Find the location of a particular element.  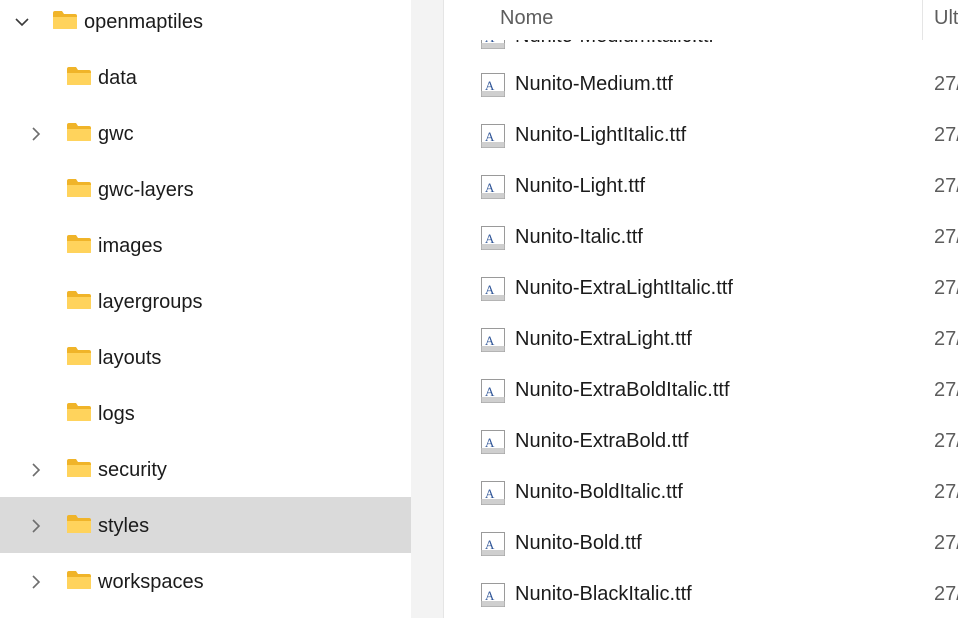

file-name: Nunito-BoldItalic.ttf is located at coordinates (599, 492).